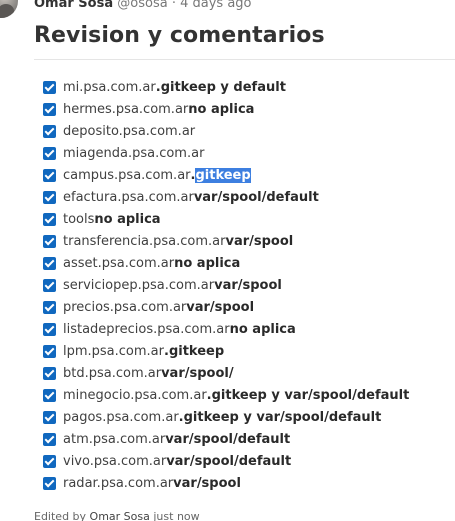 The height and width of the screenshot is (521, 455). Describe the element at coordinates (215, 5) in the screenshot. I see `comment-timestamp: 4 days ago` at that location.